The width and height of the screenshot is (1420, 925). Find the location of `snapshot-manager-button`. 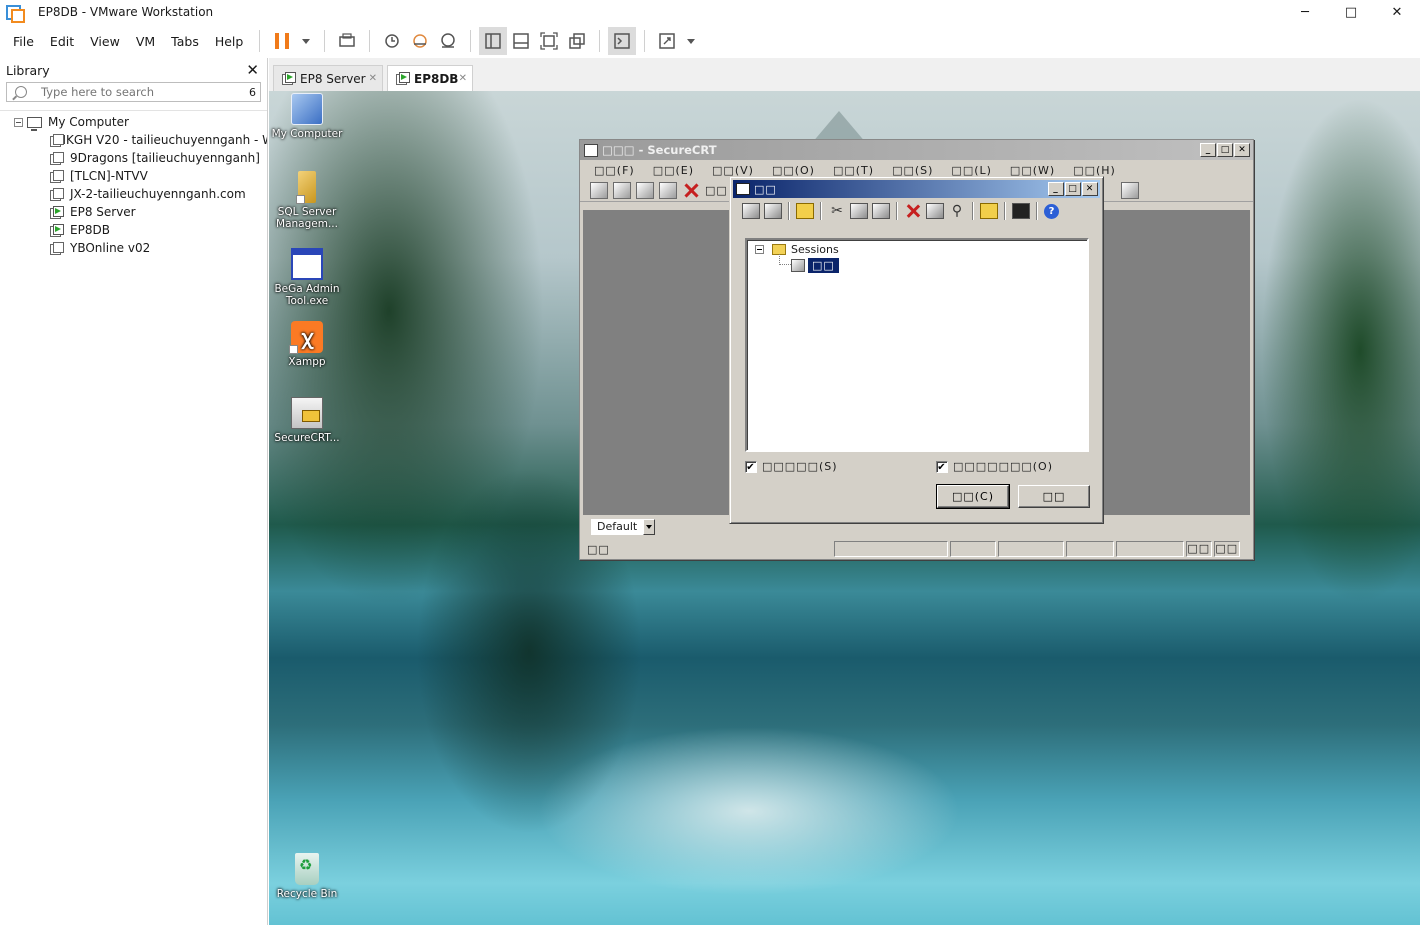

snapshot-manager-button is located at coordinates (448, 41).